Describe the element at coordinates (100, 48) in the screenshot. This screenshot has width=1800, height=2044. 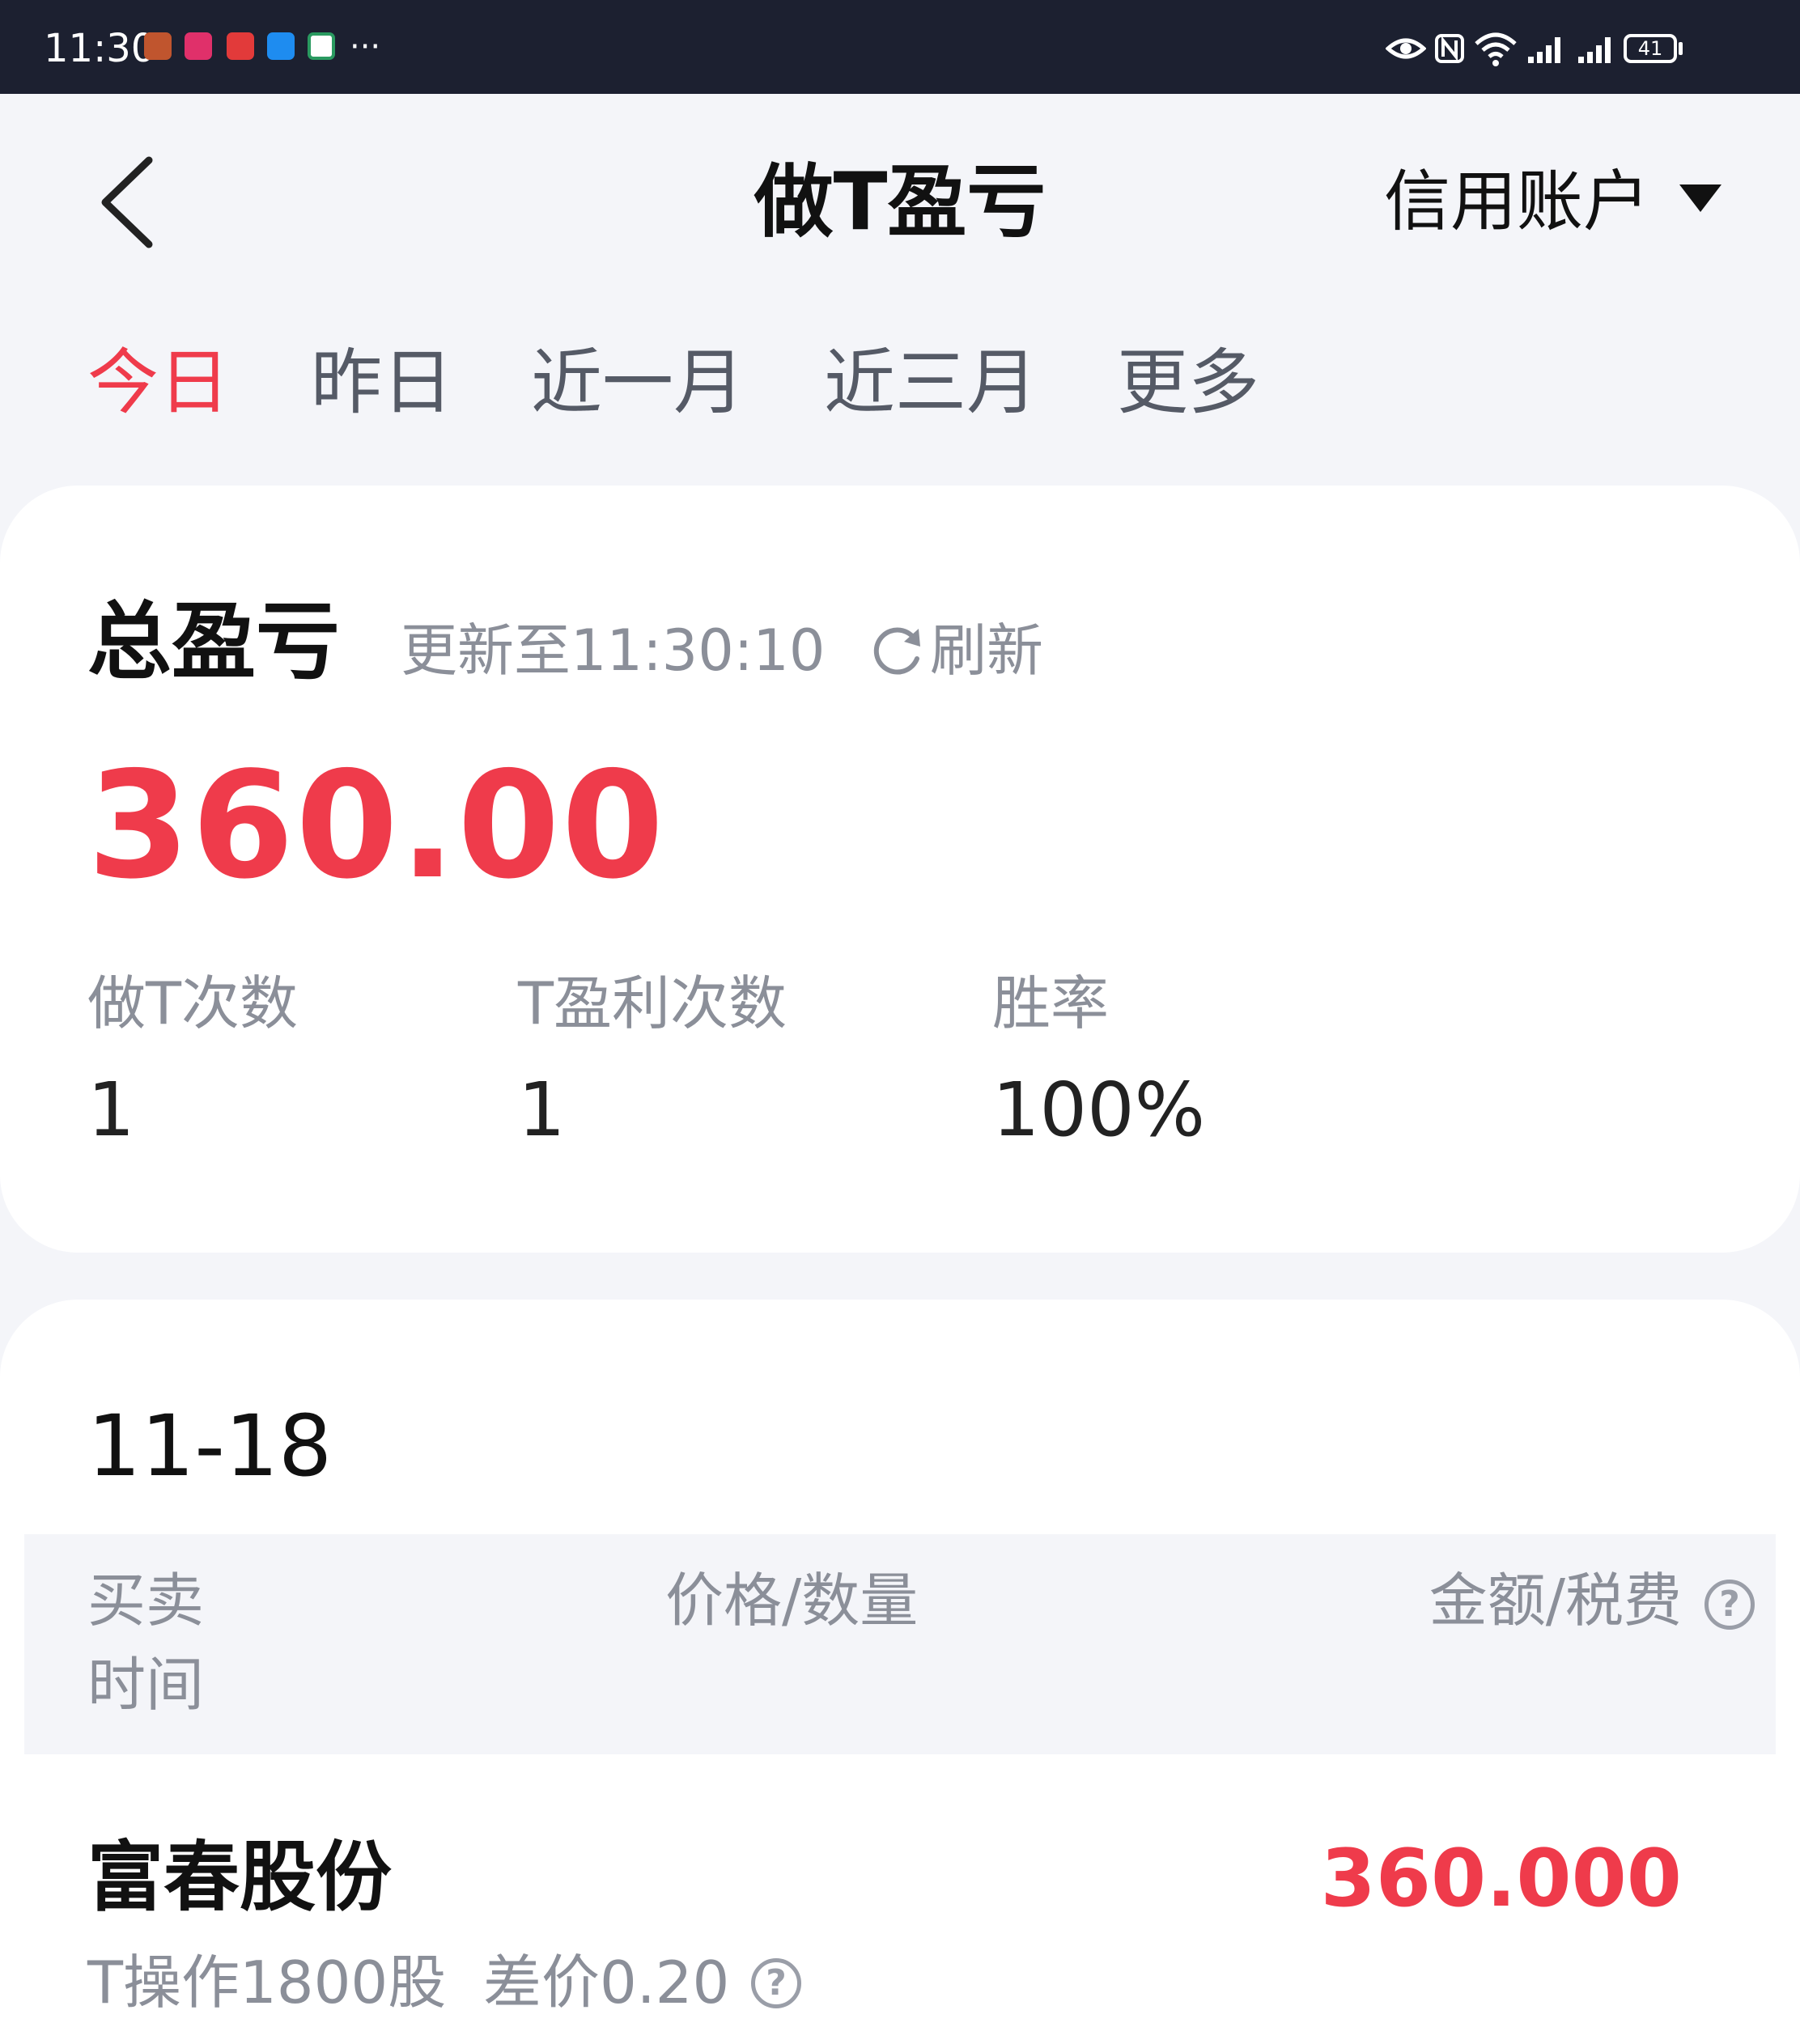
I see `status-time: 11:30` at that location.